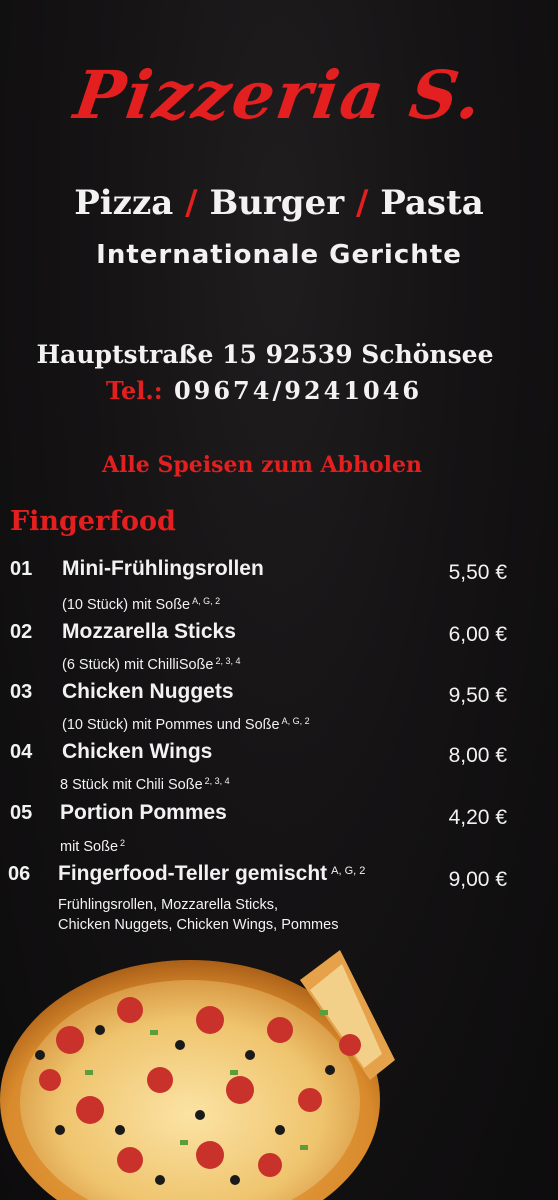 The width and height of the screenshot is (558, 1200). I want to click on logo-title: Pizzeria S., so click(279, 95).